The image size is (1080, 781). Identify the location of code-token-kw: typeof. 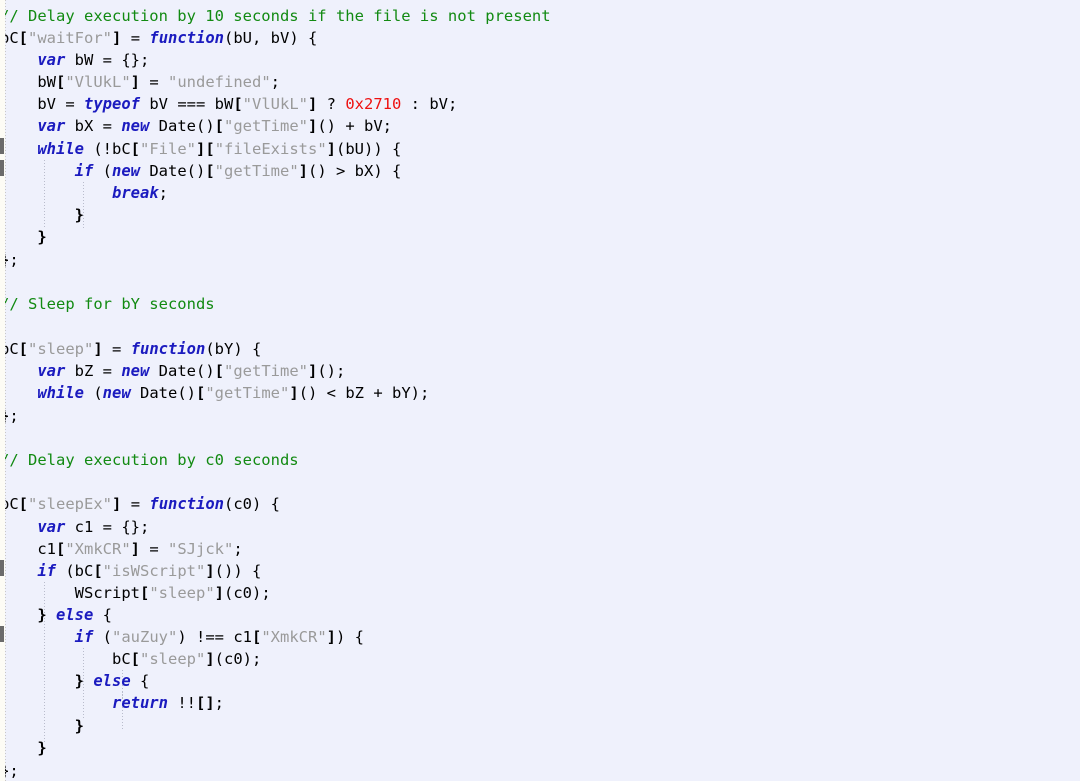
(112, 104).